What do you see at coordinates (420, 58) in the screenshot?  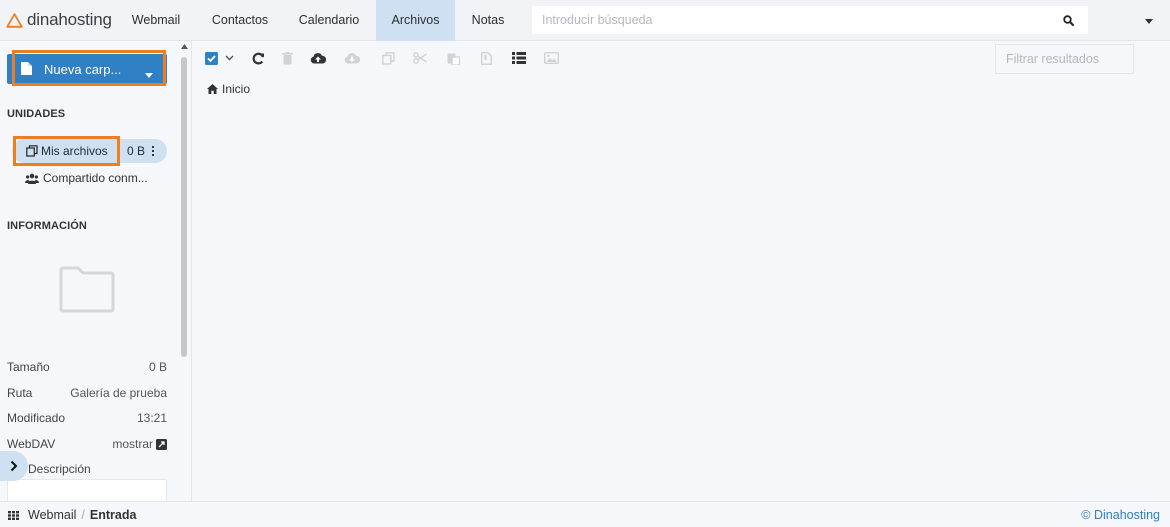 I see `cut-icon` at bounding box center [420, 58].